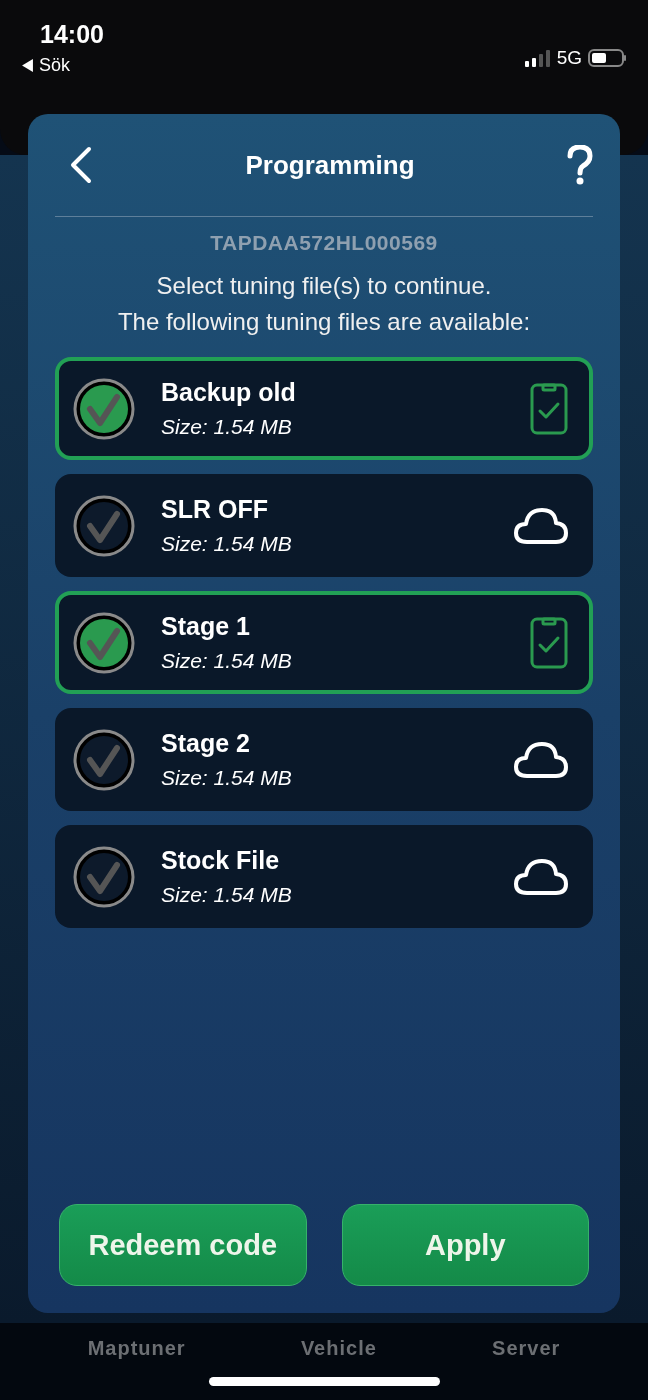 The height and width of the screenshot is (1400, 648). What do you see at coordinates (324, 243) in the screenshot?
I see `vin-label: TAPDAA572HL000569` at bounding box center [324, 243].